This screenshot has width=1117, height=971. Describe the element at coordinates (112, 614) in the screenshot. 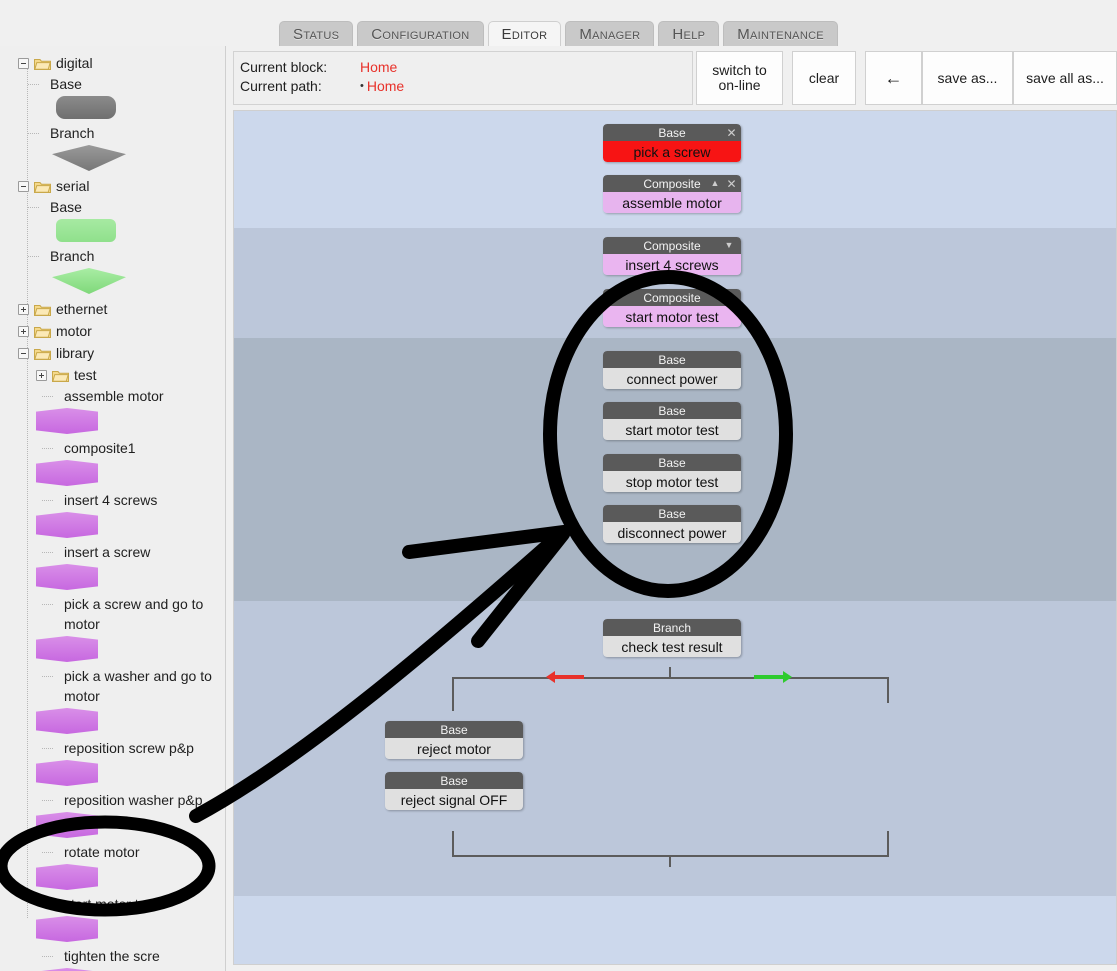

I see `tree-item: pick a screw and go to motor` at that location.